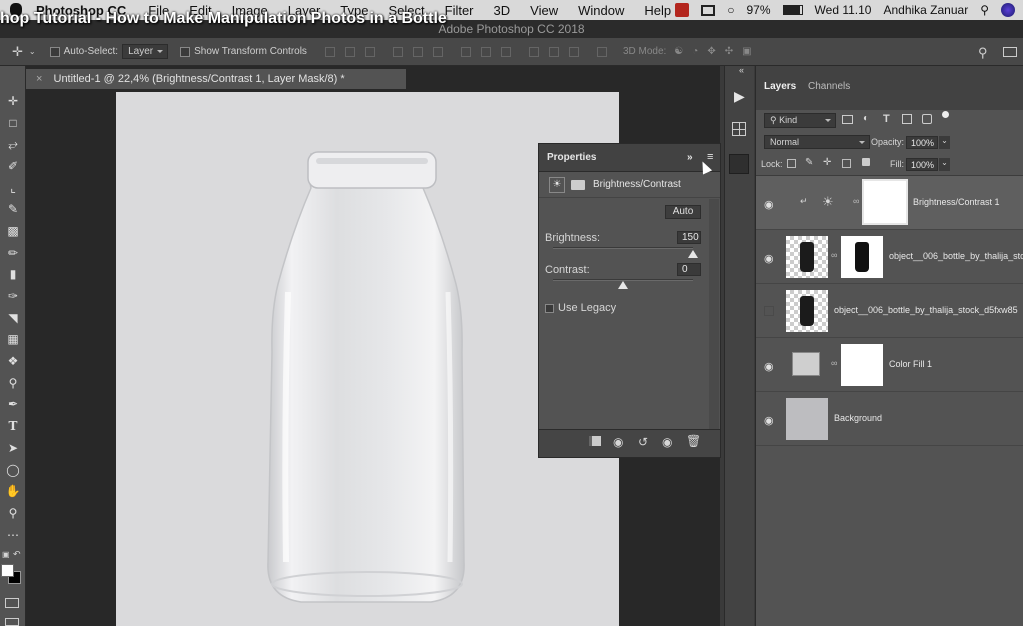 The image size is (1023, 626). I want to click on stamp-tool-icon: ▮, so click(13, 275).